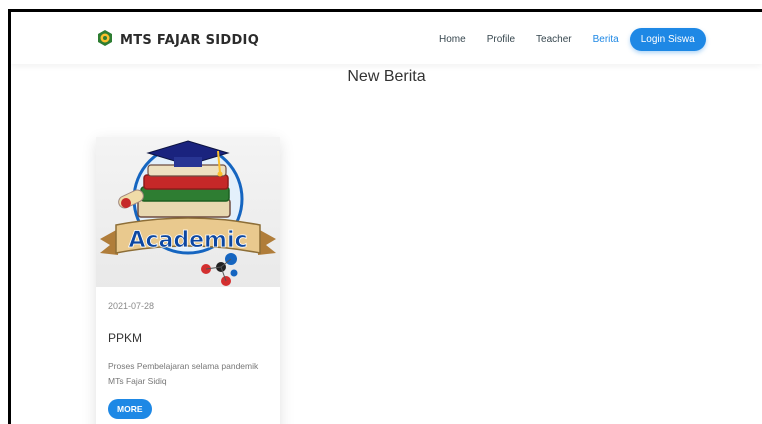 This screenshot has width=762, height=424. Describe the element at coordinates (554, 39) in the screenshot. I see `nav-teacher: Teacher` at that location.